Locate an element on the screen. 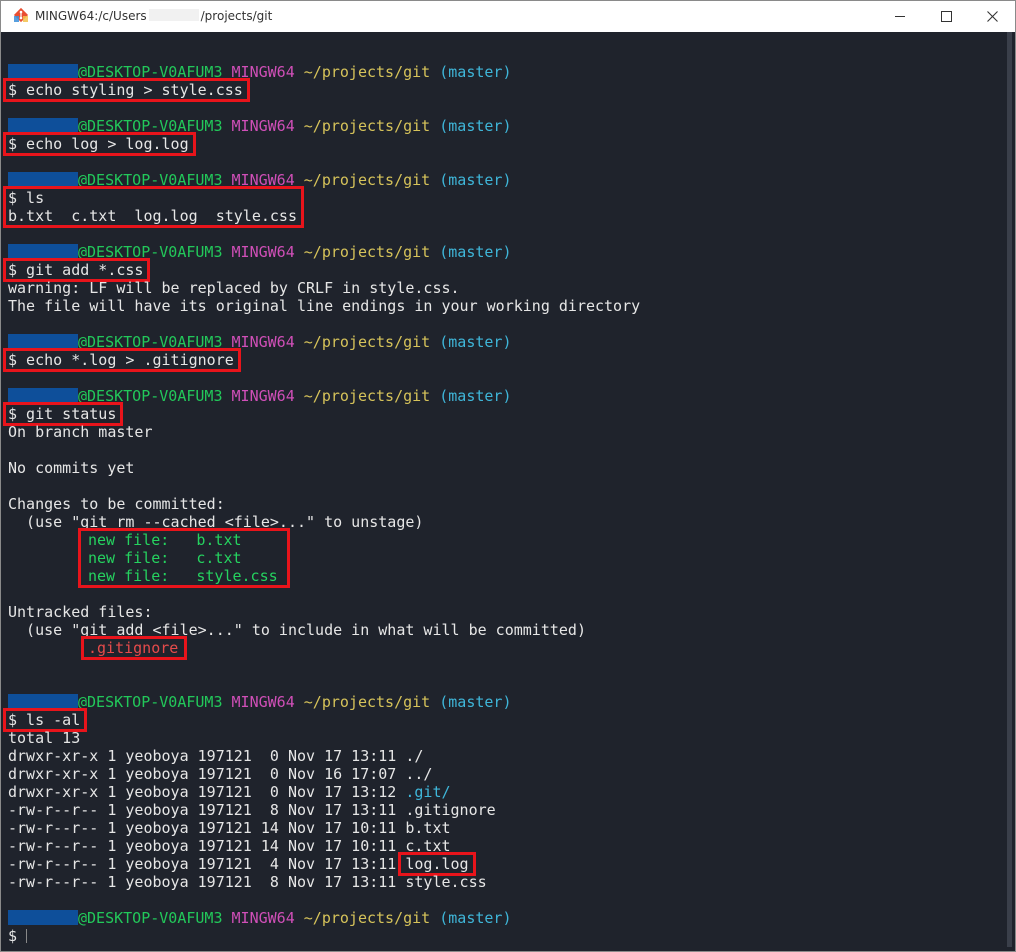  minimize-button is located at coordinates (900, 16).